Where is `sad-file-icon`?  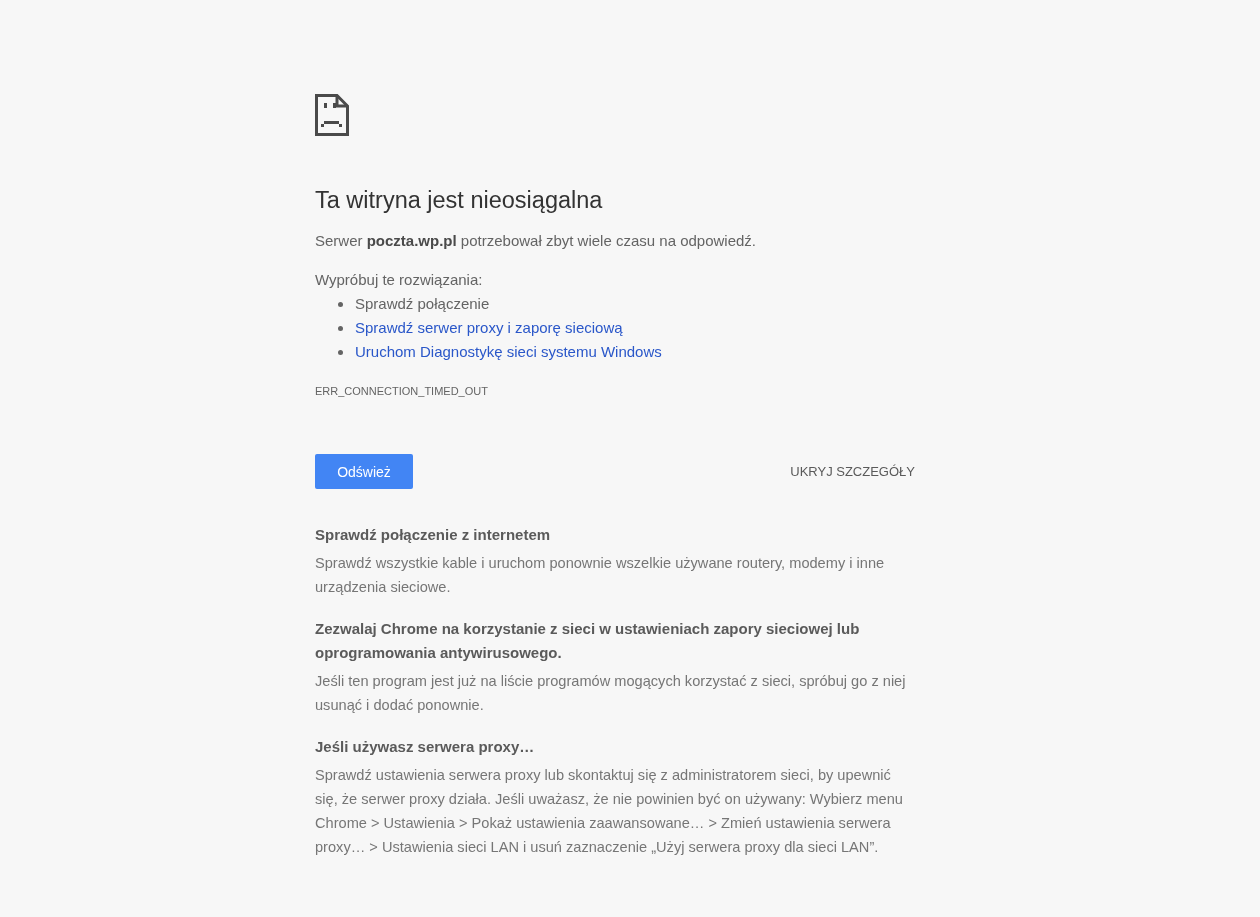 sad-file-icon is located at coordinates (332, 115).